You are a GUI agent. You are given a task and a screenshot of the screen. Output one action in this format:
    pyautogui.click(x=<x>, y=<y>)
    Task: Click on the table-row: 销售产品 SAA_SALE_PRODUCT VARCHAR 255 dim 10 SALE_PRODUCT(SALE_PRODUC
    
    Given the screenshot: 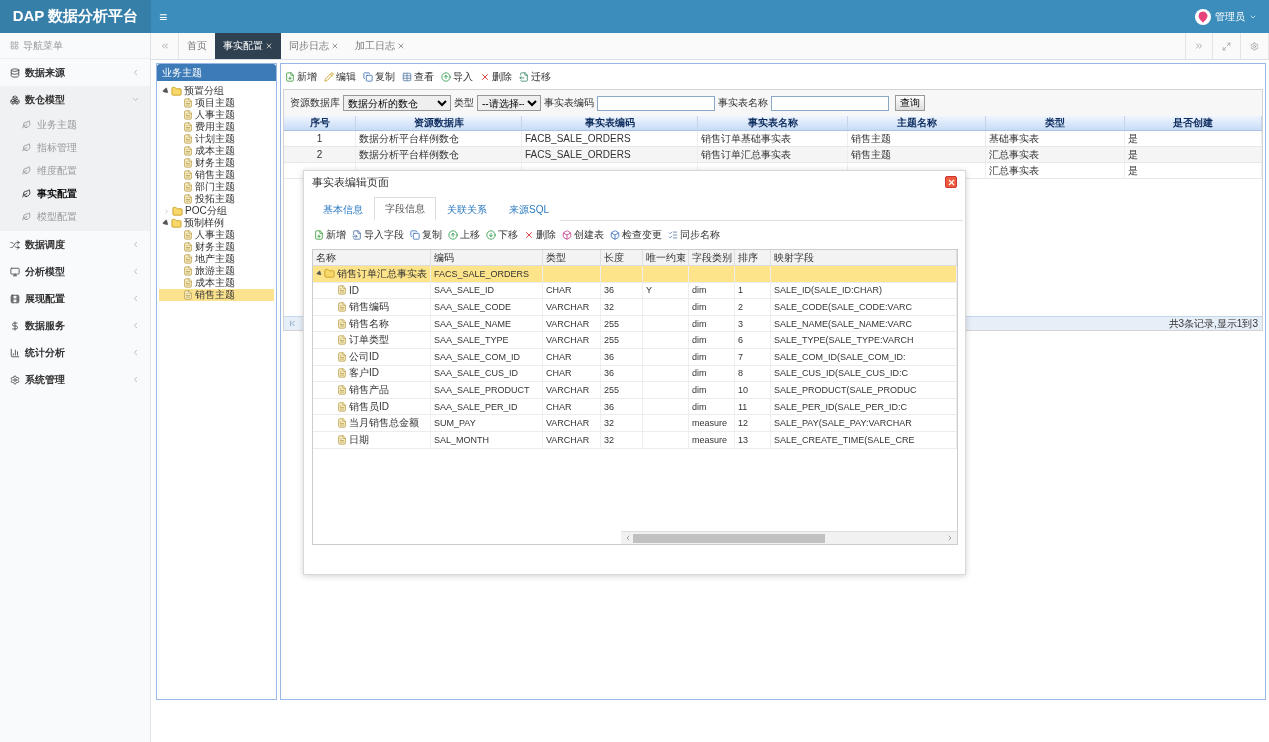 What is the action you would take?
    pyautogui.click(x=635, y=390)
    